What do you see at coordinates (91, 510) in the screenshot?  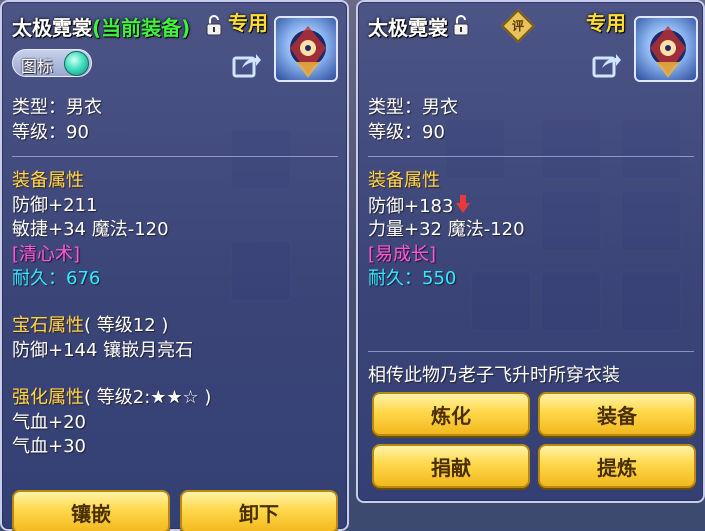 I see `inlay-button: 镶嵌` at bounding box center [91, 510].